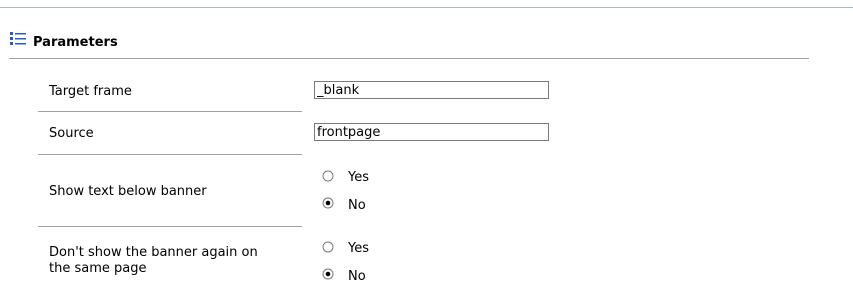  Describe the element at coordinates (357, 276) in the screenshot. I see `dont-show-again-no-label: No` at that location.